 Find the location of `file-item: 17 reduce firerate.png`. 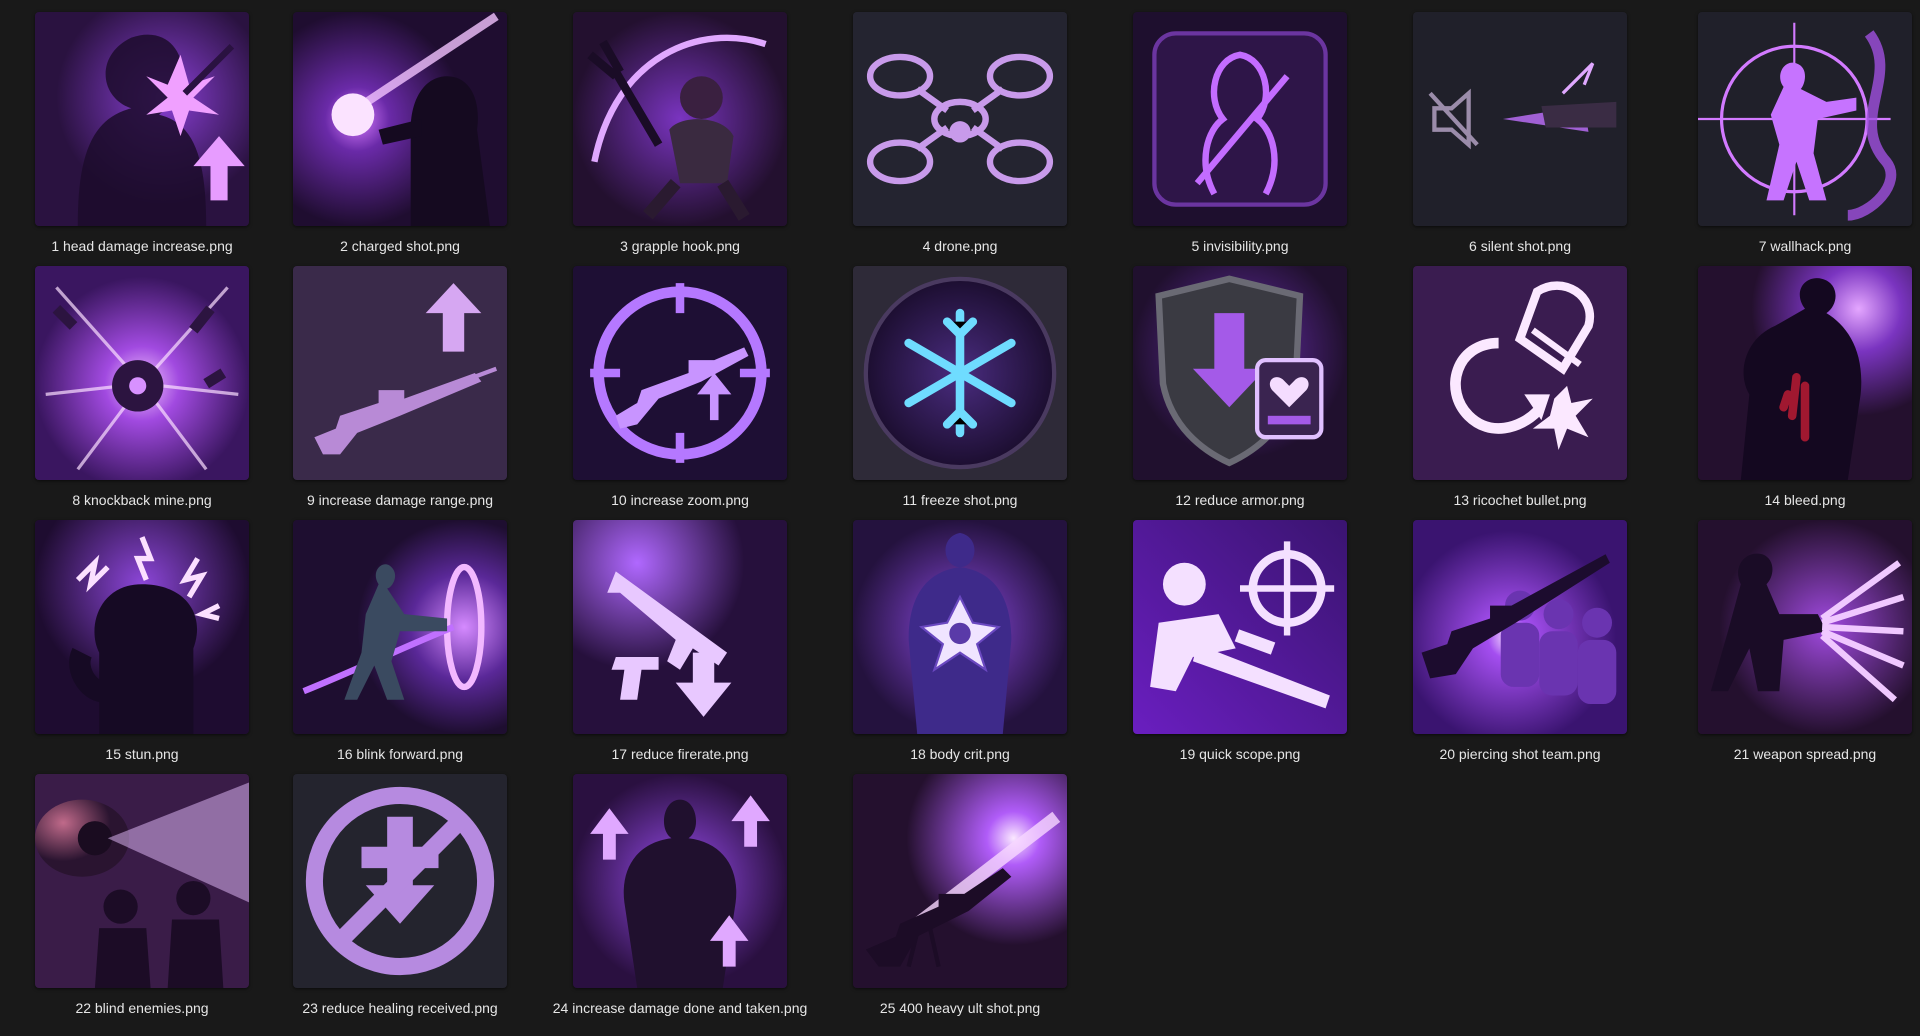

file-item: 17 reduce firerate.png is located at coordinates (680, 639).